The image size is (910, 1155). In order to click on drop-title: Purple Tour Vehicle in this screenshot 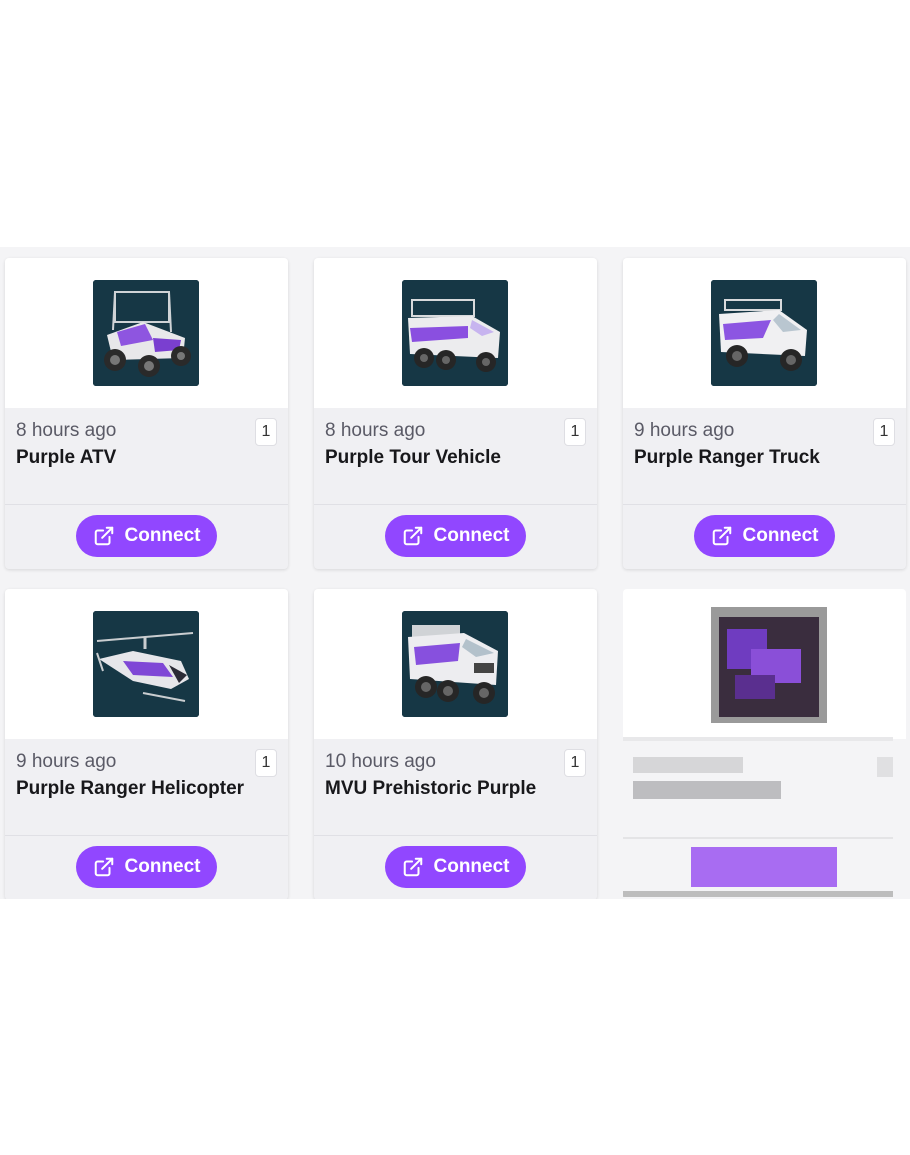, I will do `click(413, 457)`.